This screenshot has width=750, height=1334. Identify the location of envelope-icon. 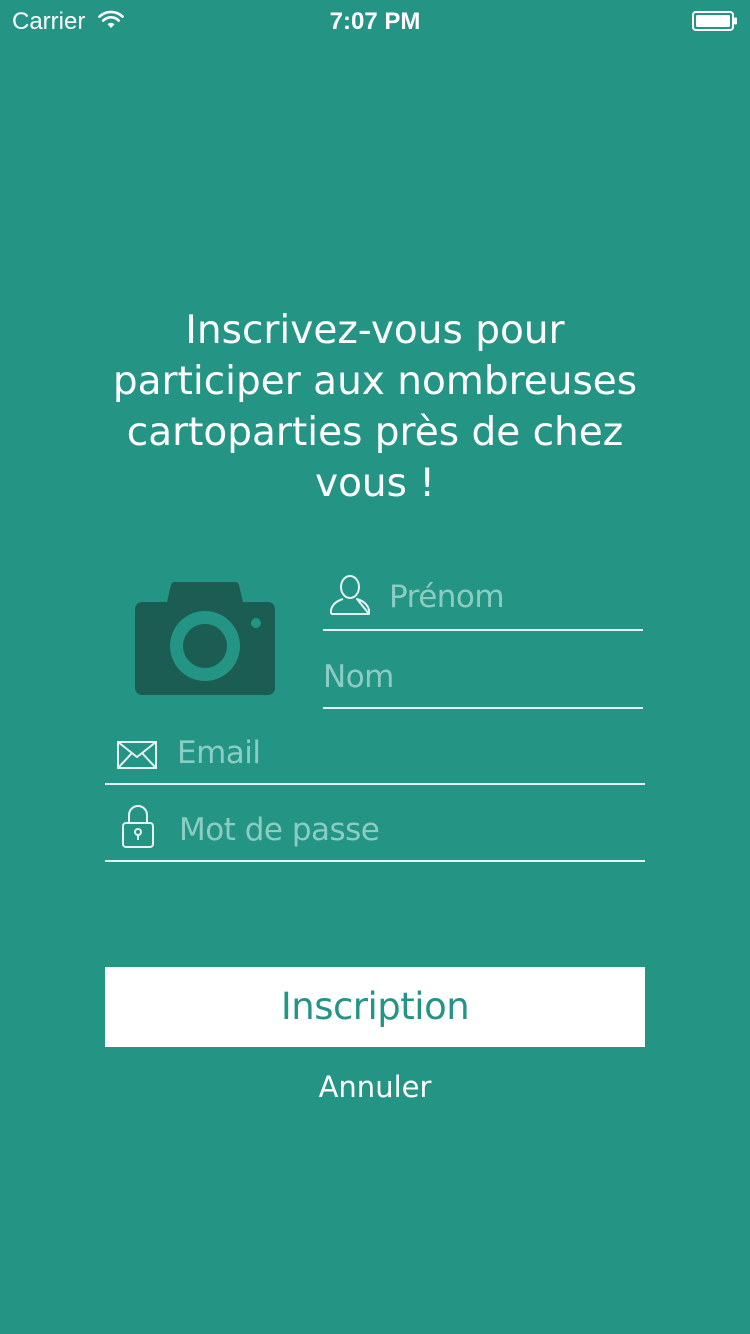
(137, 757).